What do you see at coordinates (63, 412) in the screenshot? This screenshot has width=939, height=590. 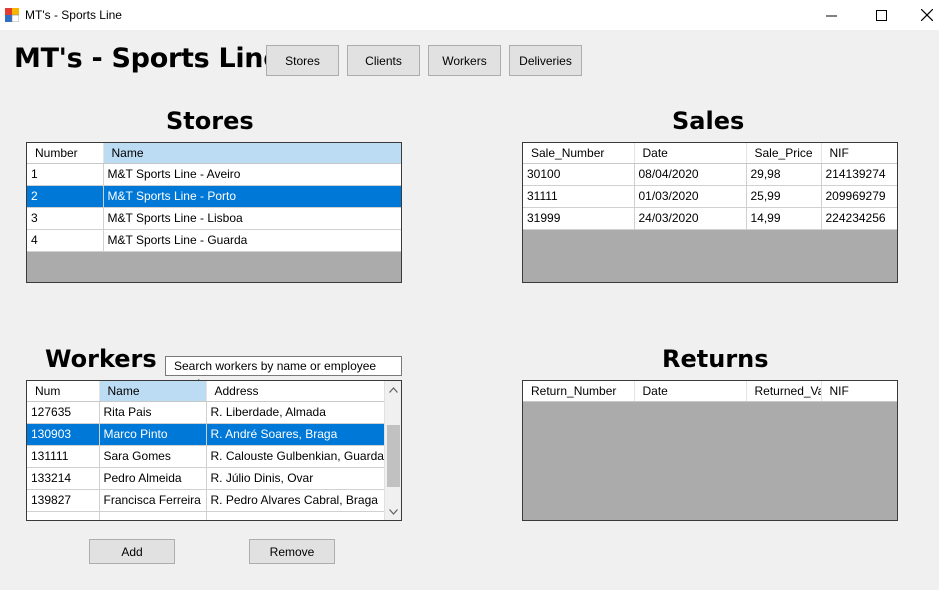 I see `worker-num-cell: 127635` at bounding box center [63, 412].